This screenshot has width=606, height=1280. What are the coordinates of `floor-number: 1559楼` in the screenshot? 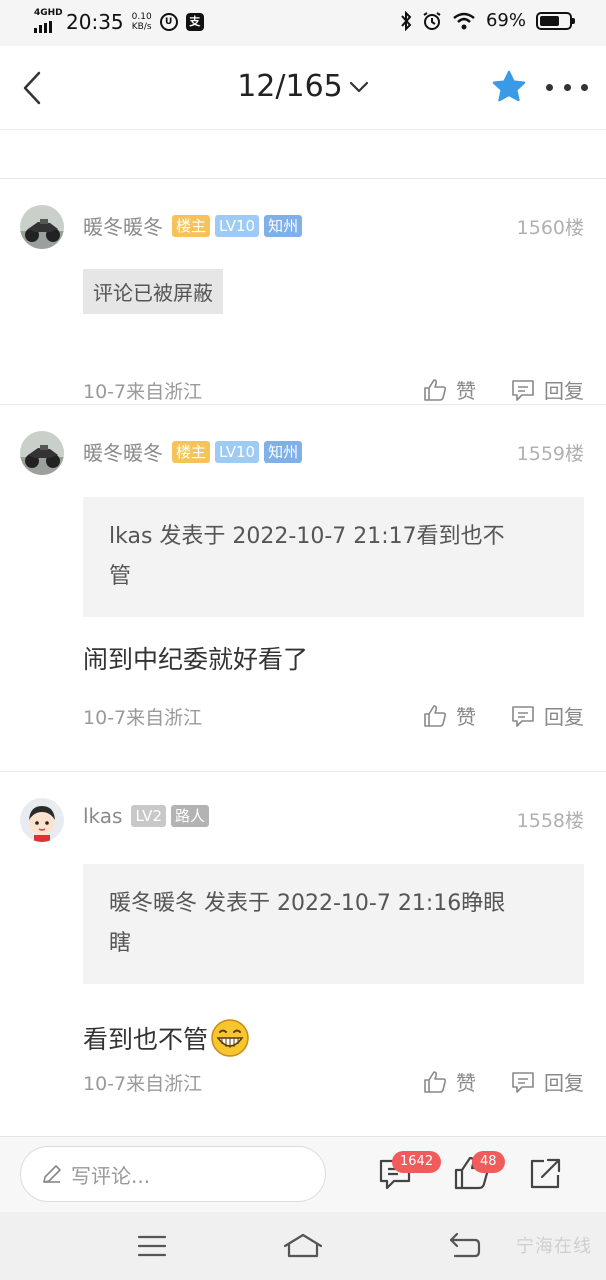 It's located at (550, 454).